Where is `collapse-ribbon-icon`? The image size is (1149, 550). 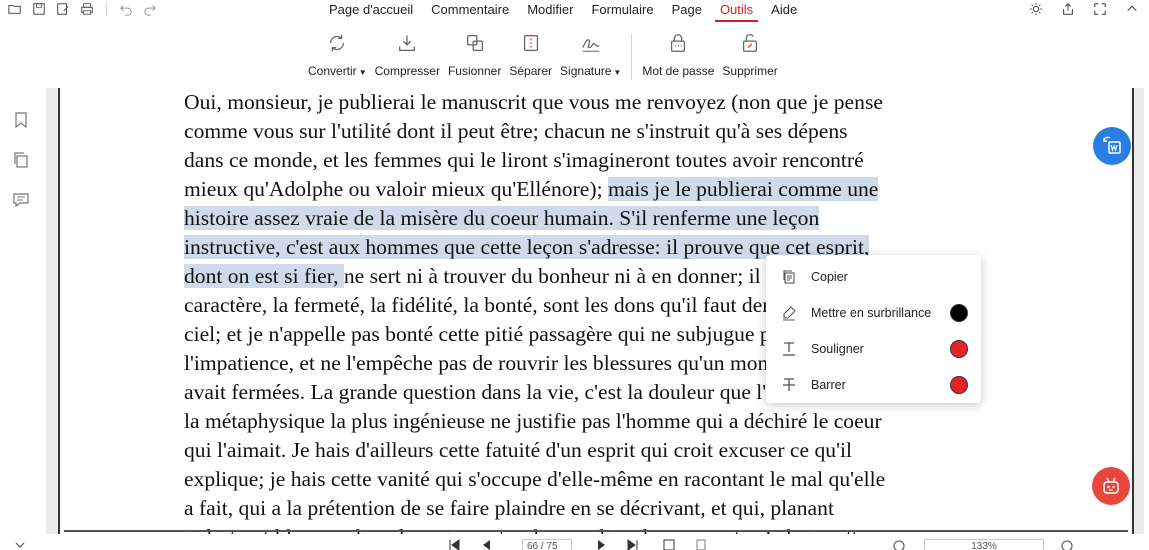 collapse-ribbon-icon is located at coordinates (1132, 9).